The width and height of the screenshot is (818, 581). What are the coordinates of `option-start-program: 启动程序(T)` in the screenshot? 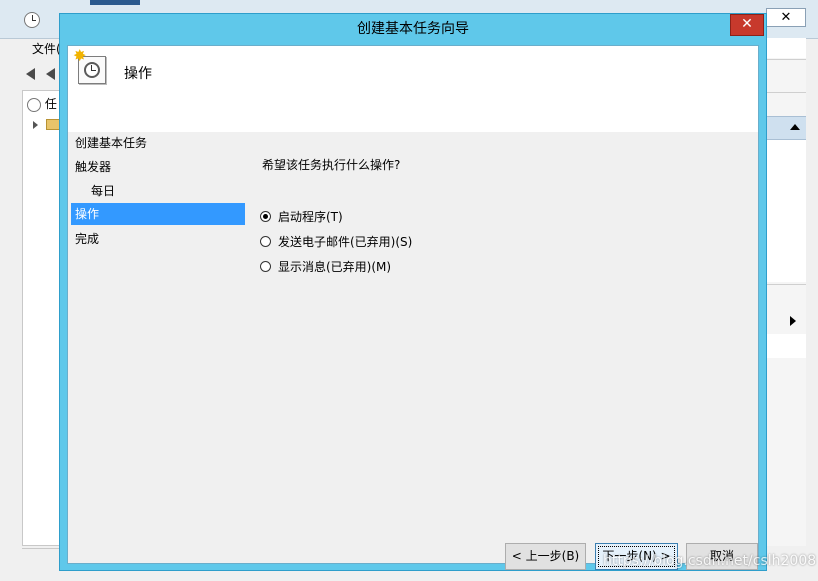 It's located at (301, 217).